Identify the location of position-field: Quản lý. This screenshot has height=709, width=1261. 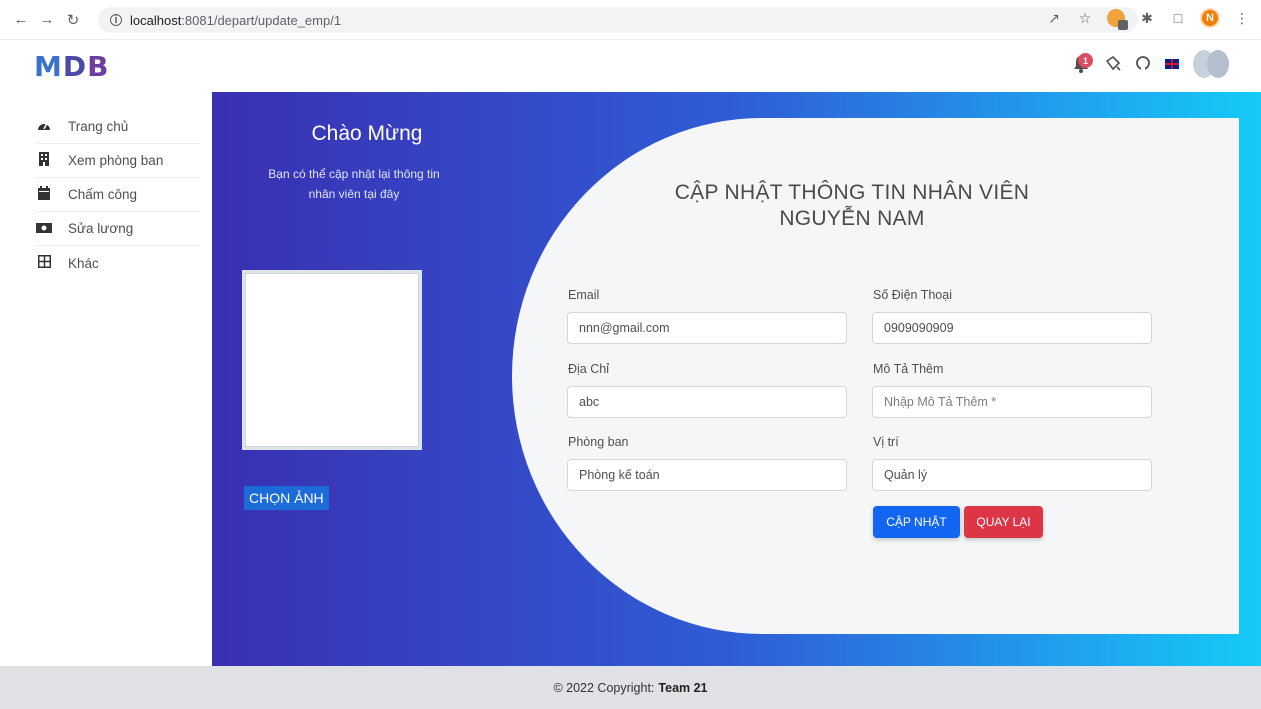
(1012, 475).